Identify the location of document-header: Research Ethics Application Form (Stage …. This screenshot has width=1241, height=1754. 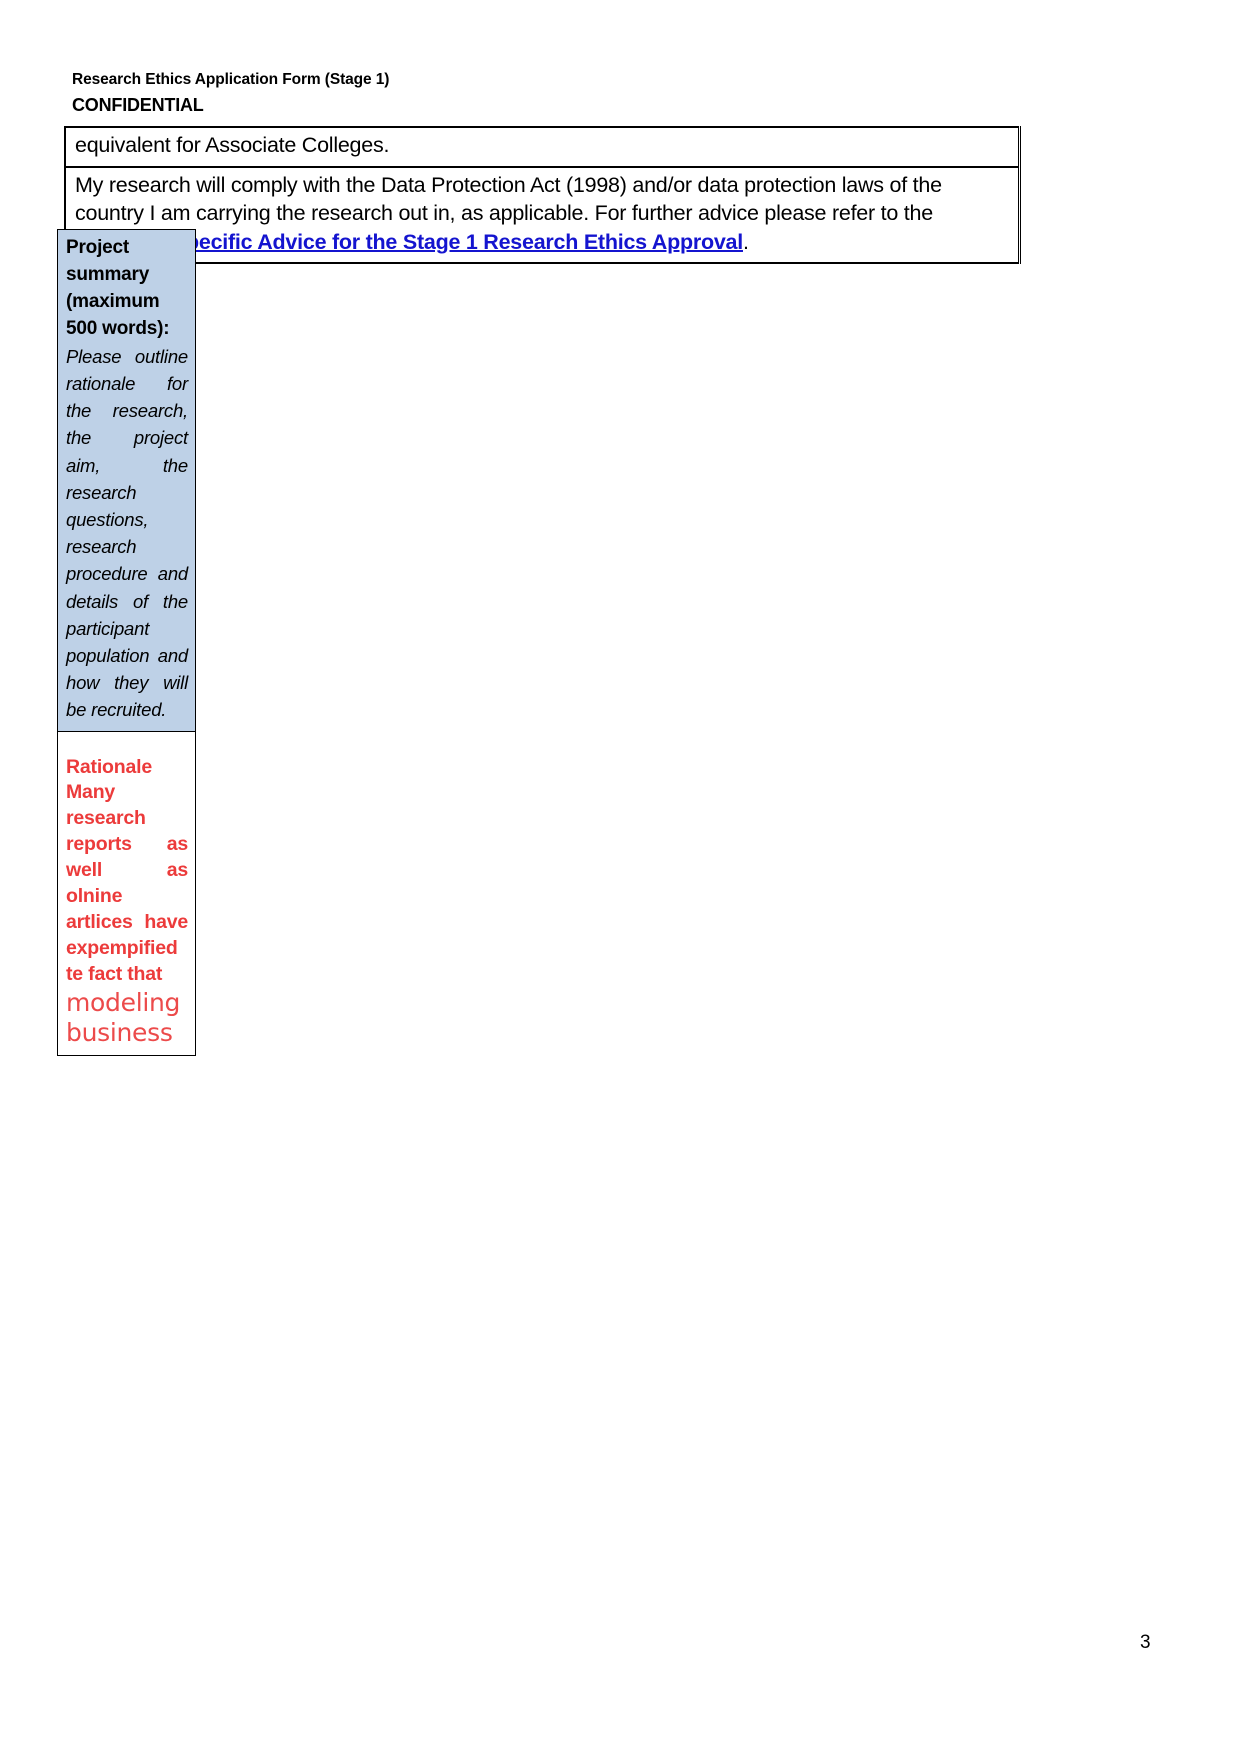
(522, 93).